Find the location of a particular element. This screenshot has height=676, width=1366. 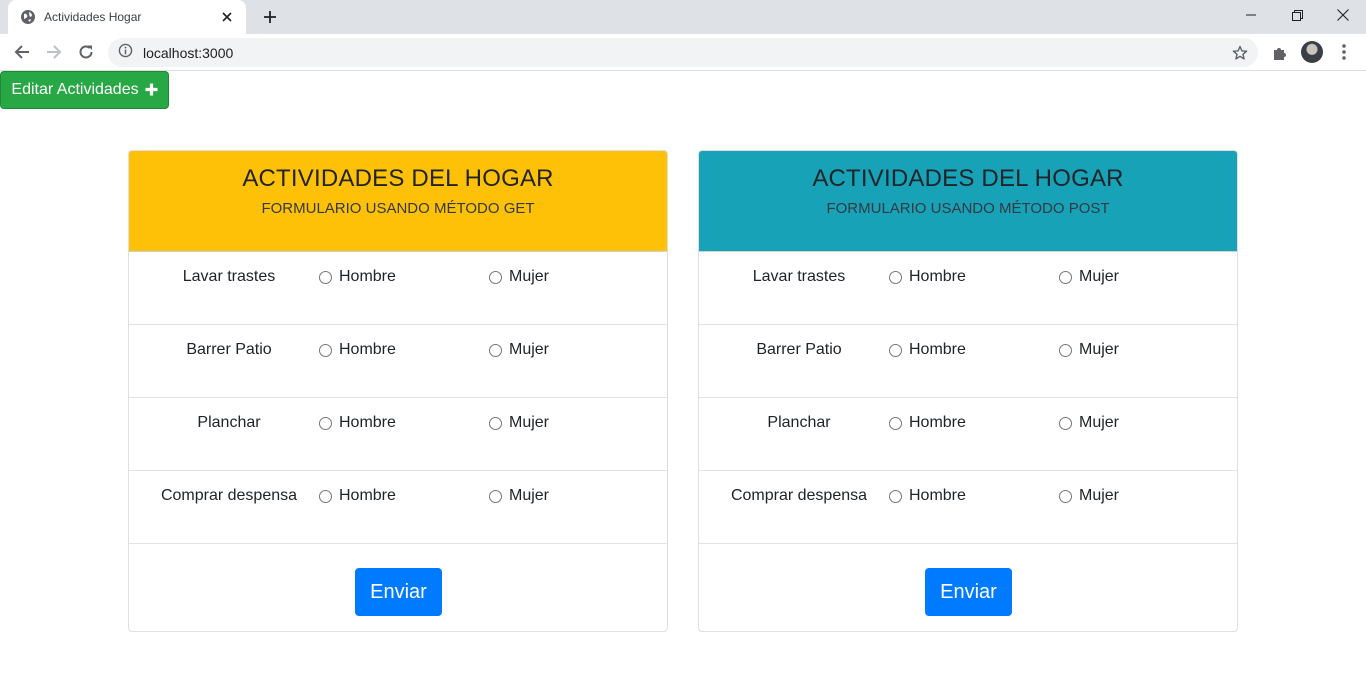

tab-strip: Actividades Hogar is located at coordinates (683, 17).